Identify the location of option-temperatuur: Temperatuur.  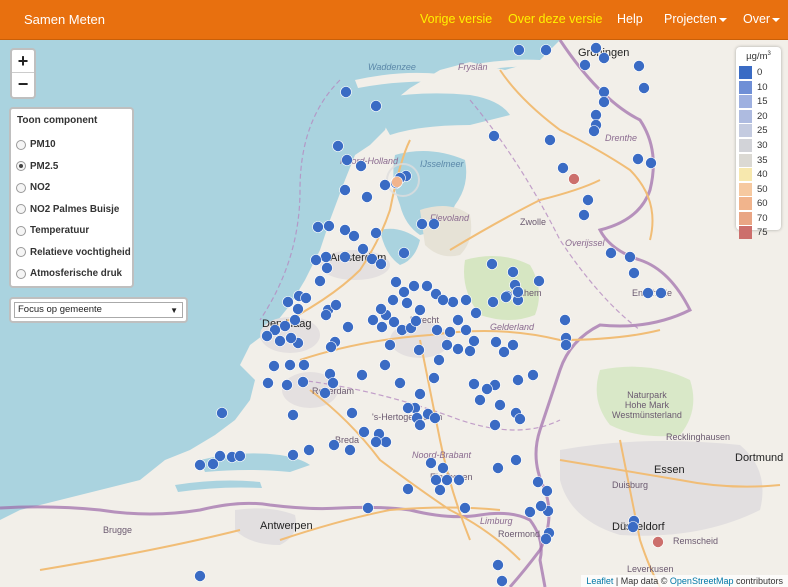
(74, 231).